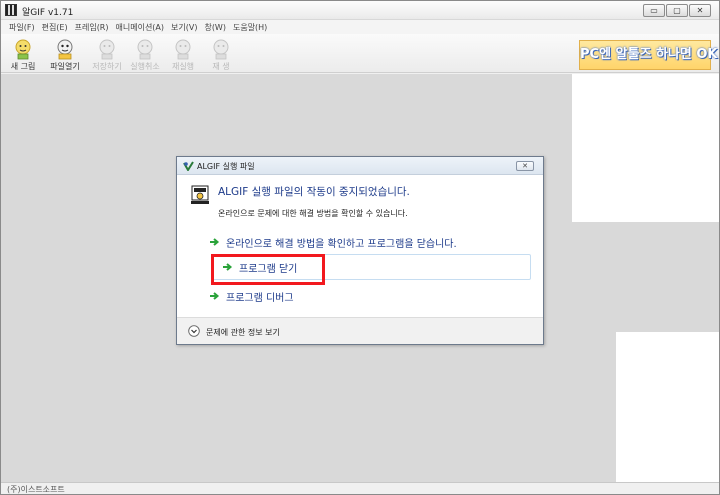  I want to click on open-file-button: 파일열기, so click(65, 55).